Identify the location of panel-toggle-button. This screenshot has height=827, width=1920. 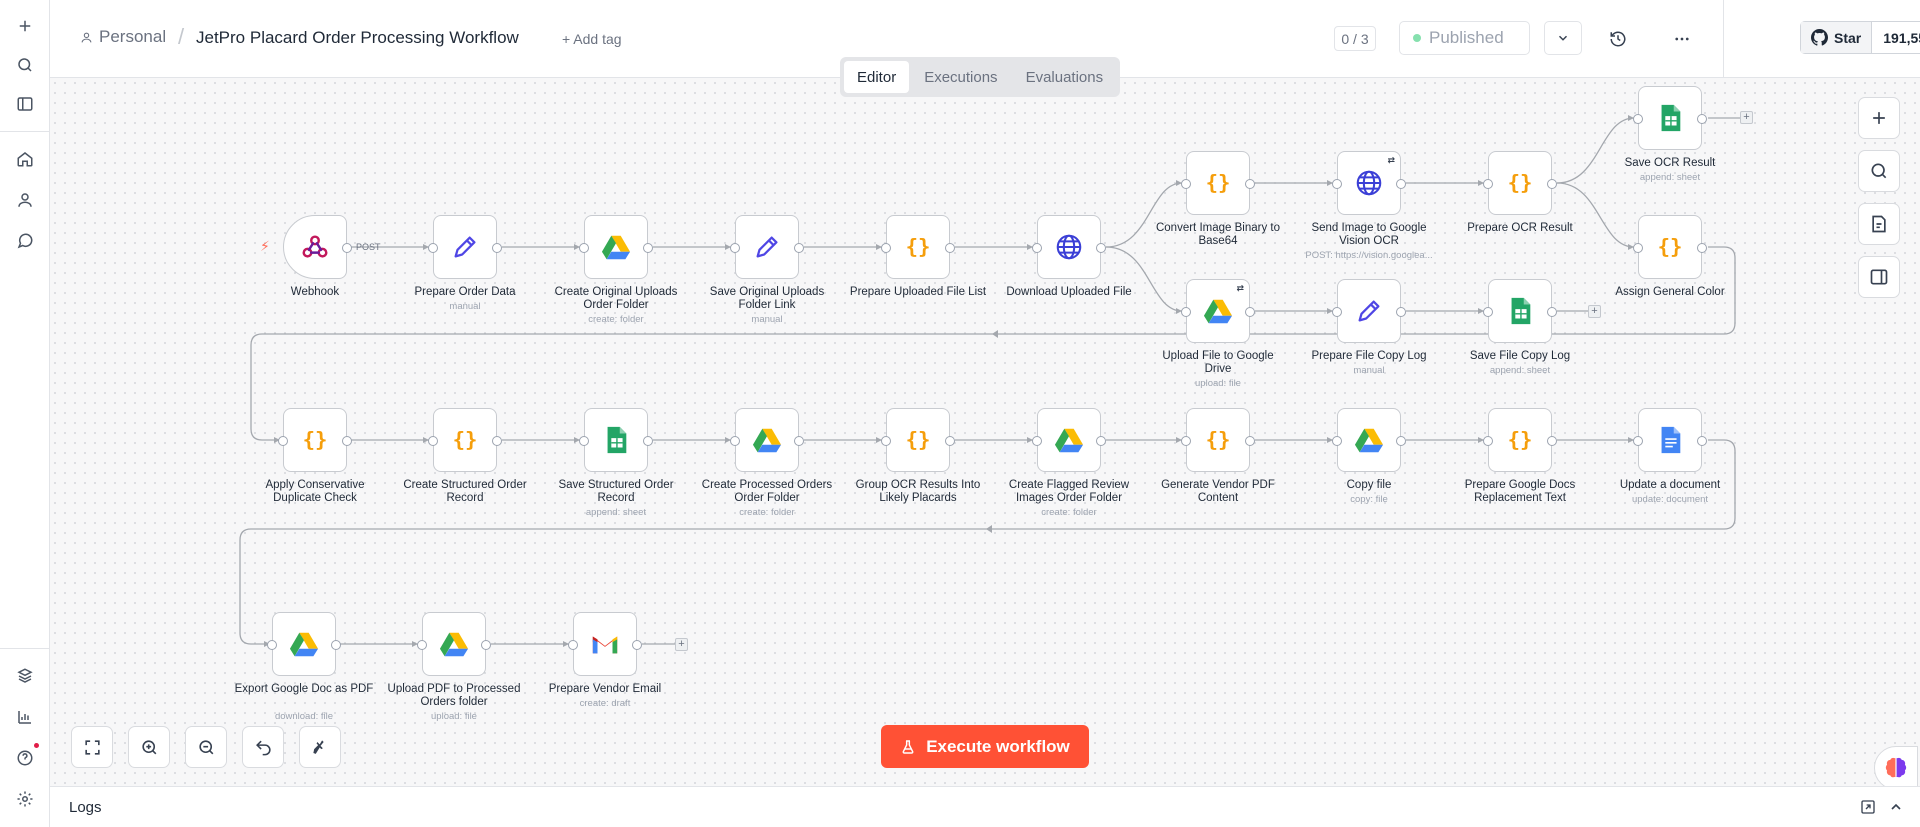
(1879, 277).